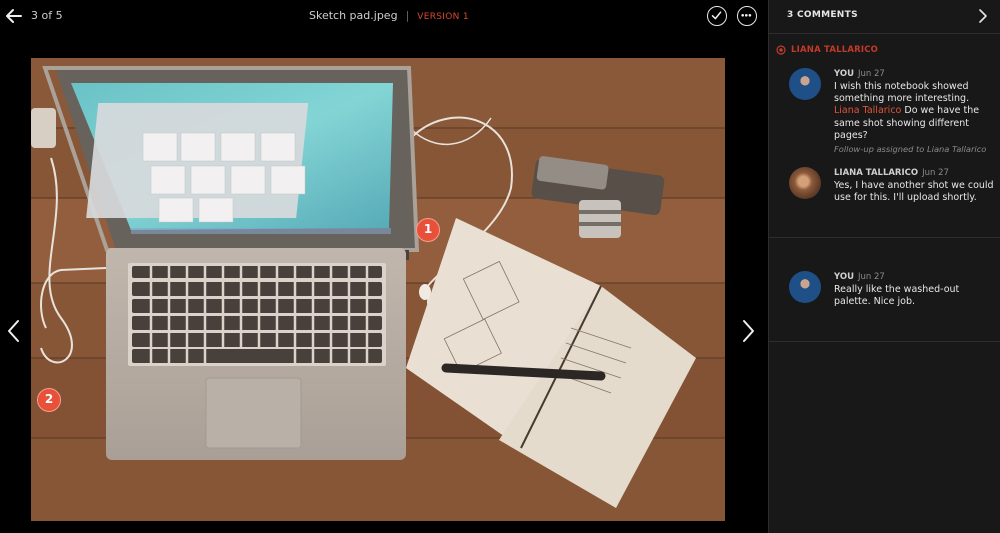 The image size is (1000, 533). I want to click on mention-link: Liana Tallarico, so click(867, 110).